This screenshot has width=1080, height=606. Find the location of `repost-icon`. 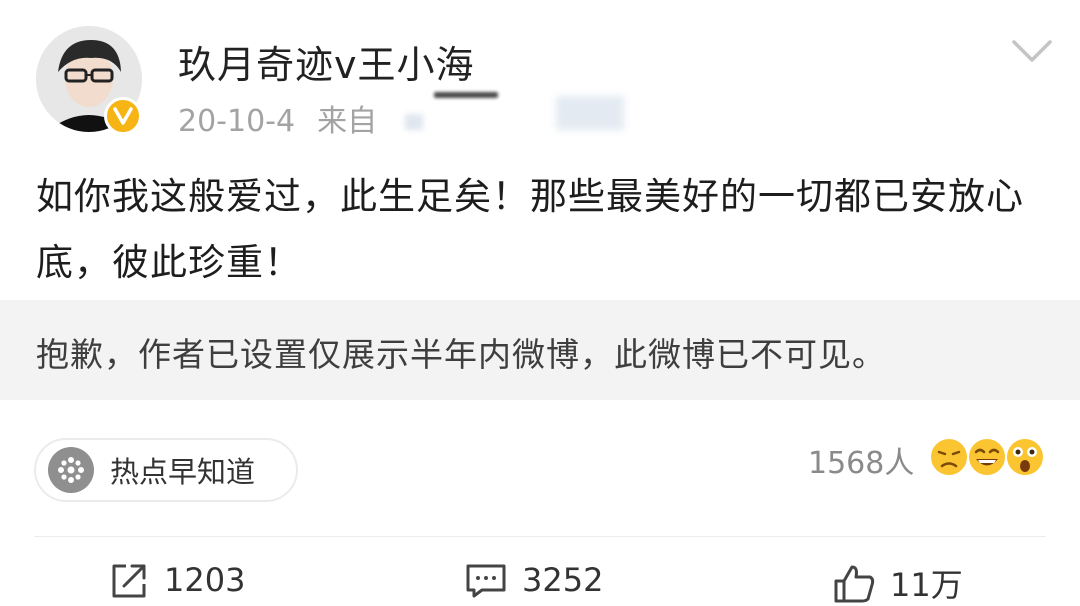

repost-icon is located at coordinates (129, 581).